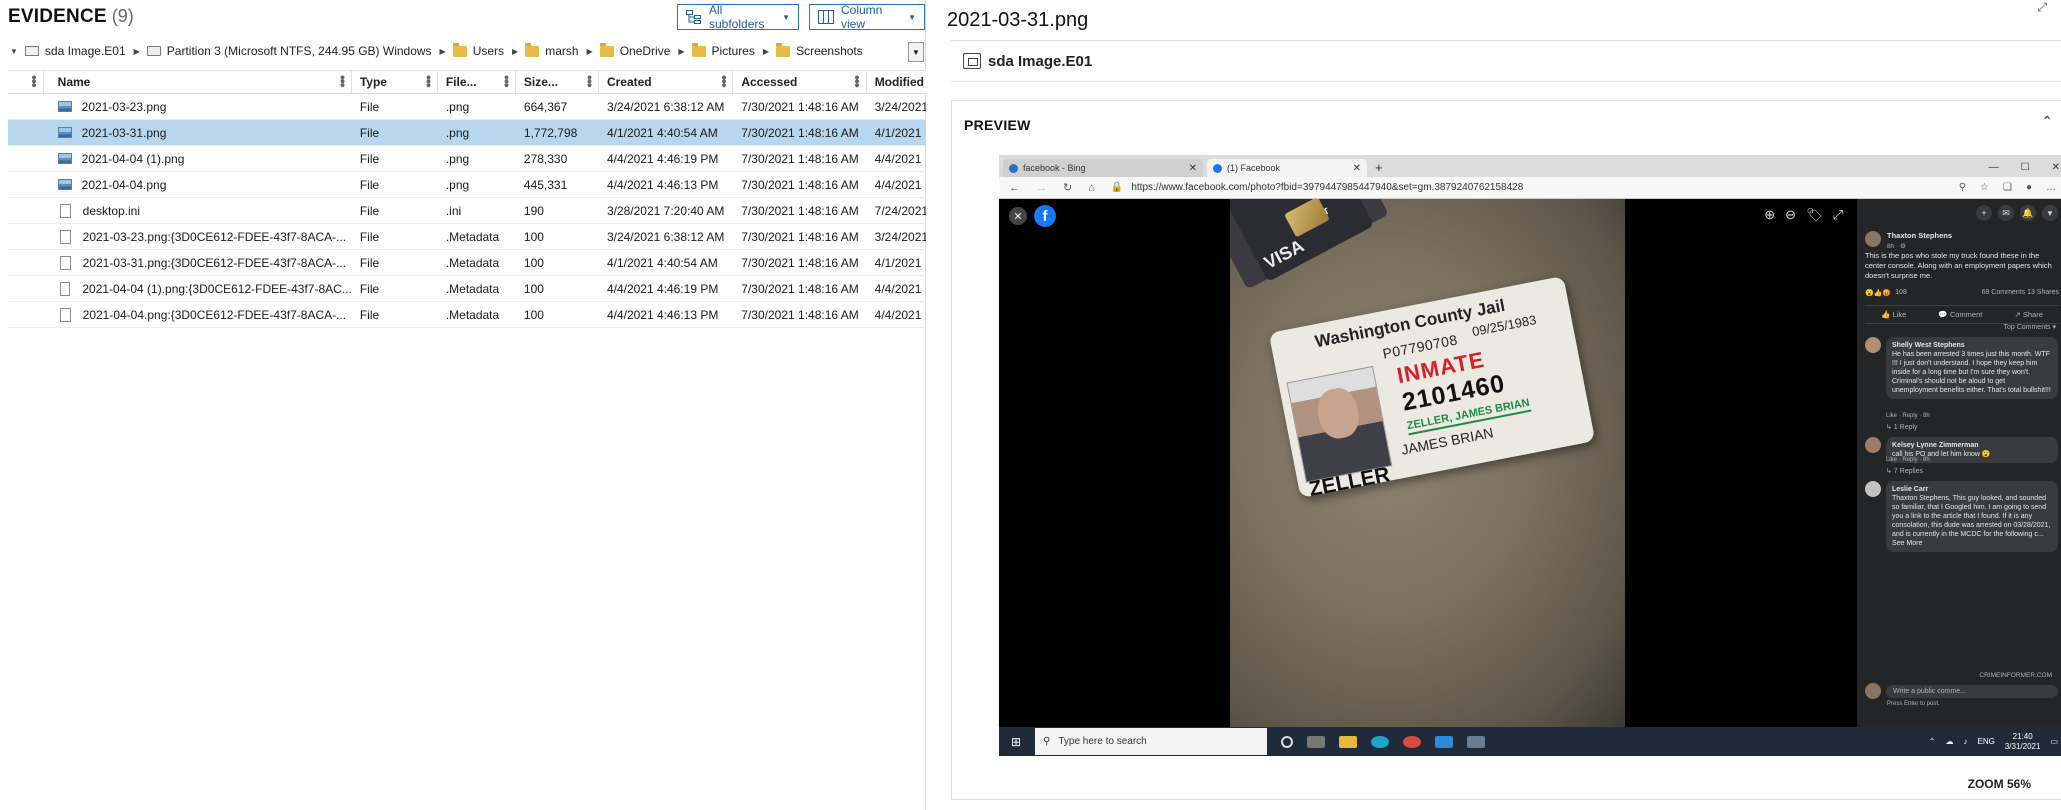 The width and height of the screenshot is (2061, 810). I want to click on language-indicator: ENG, so click(1986, 741).